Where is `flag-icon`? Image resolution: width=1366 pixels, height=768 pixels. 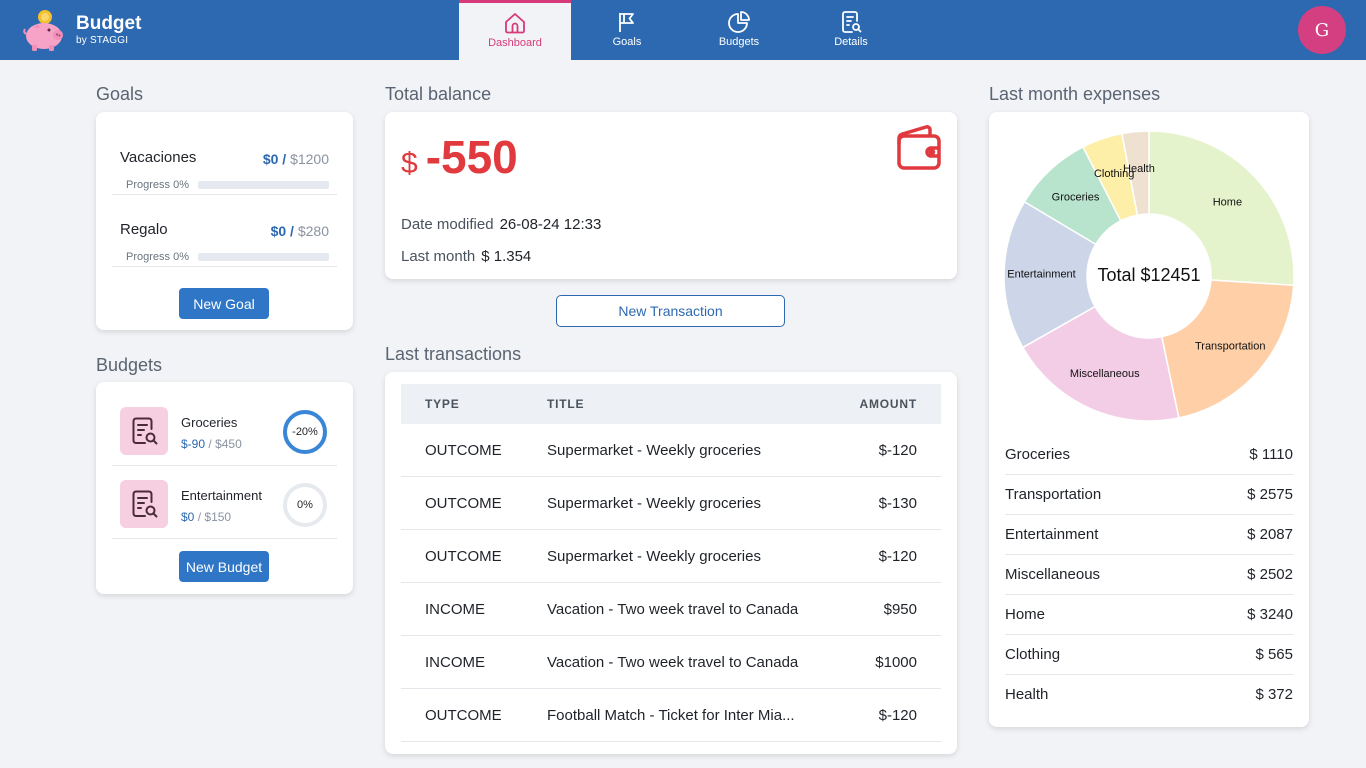
flag-icon is located at coordinates (626, 22).